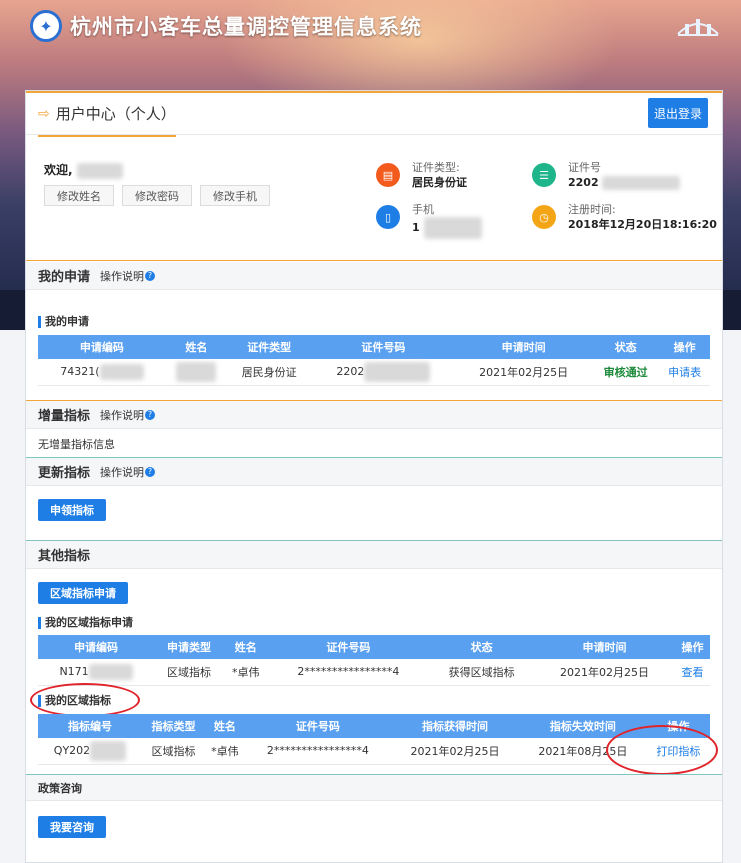 The width and height of the screenshot is (741, 863). What do you see at coordinates (58, 170) in the screenshot?
I see `welcome-label: 欢迎,` at bounding box center [58, 170].